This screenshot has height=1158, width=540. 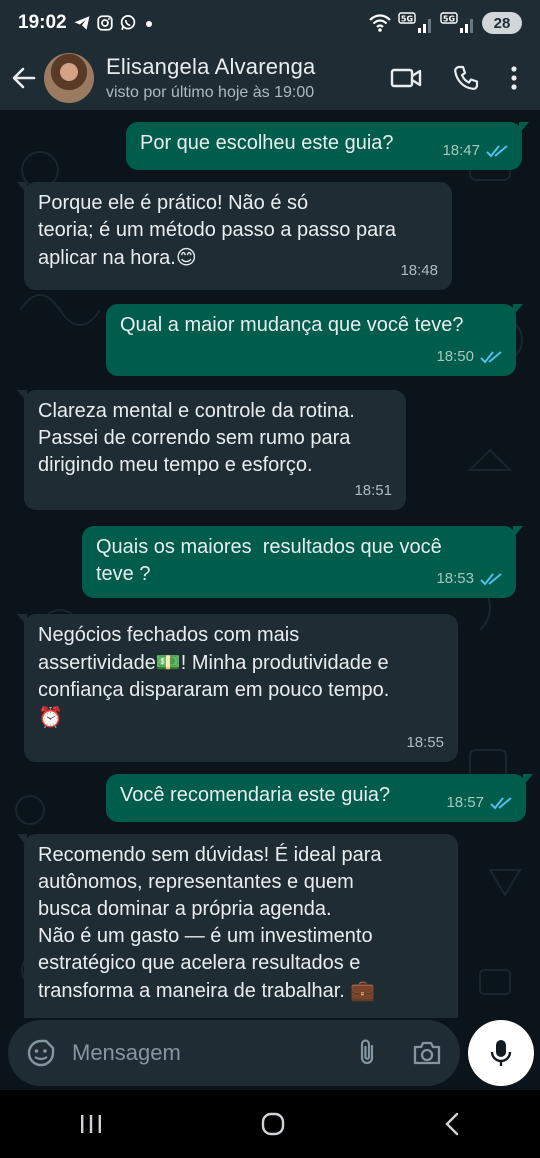 I want to click on video-call-icon, so click(x=406, y=78).